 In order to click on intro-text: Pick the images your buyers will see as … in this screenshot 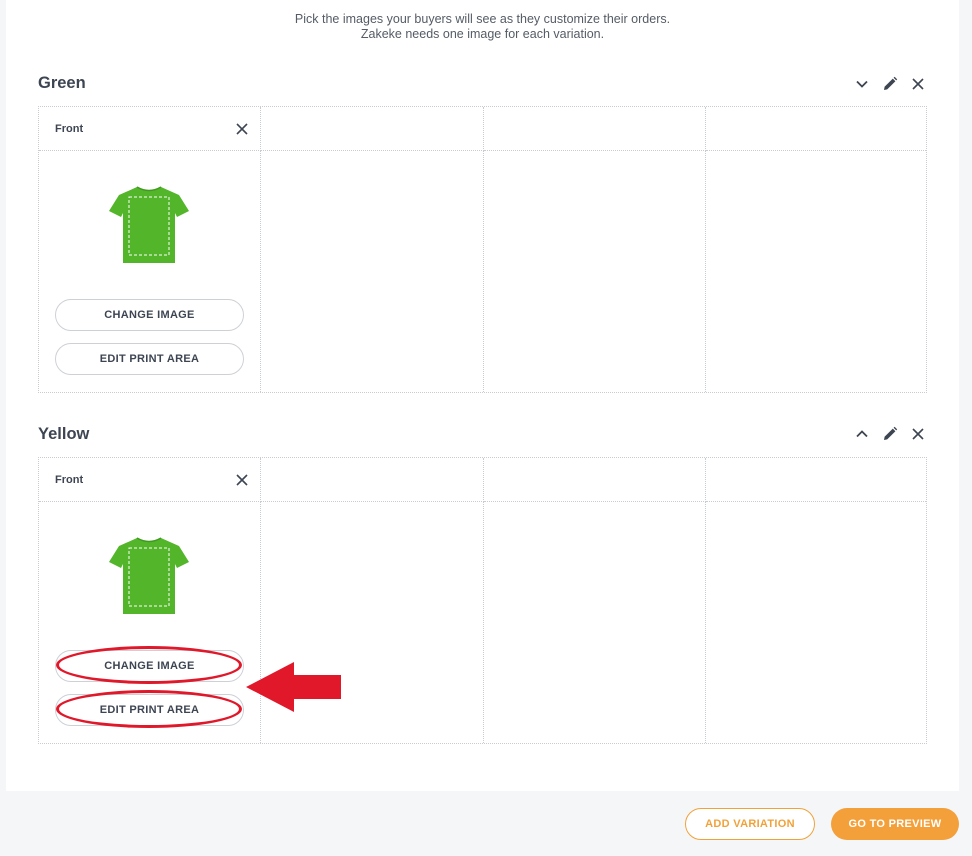, I will do `click(482, 27)`.